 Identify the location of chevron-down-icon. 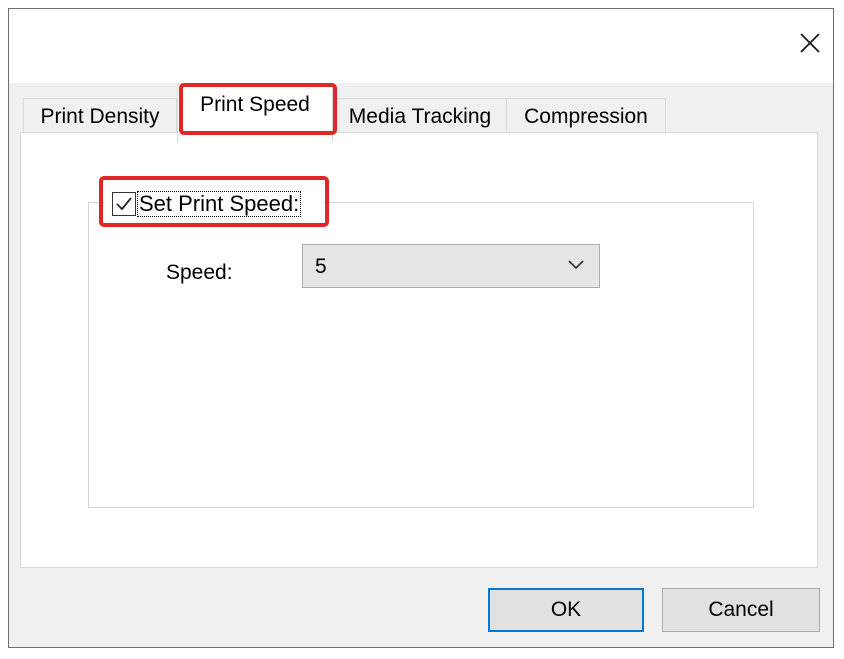
(576, 265).